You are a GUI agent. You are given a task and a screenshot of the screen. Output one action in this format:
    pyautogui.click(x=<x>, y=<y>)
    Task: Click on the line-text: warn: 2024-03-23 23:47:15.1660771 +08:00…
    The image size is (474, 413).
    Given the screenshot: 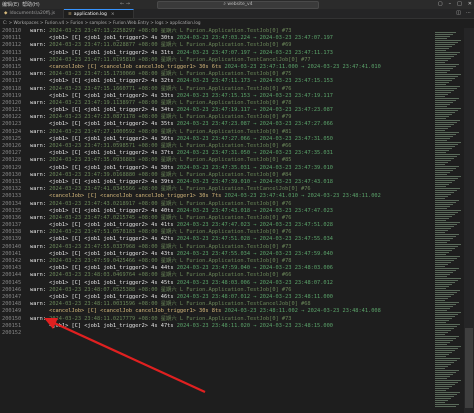 What is the action you would take?
    pyautogui.click(x=160, y=89)
    